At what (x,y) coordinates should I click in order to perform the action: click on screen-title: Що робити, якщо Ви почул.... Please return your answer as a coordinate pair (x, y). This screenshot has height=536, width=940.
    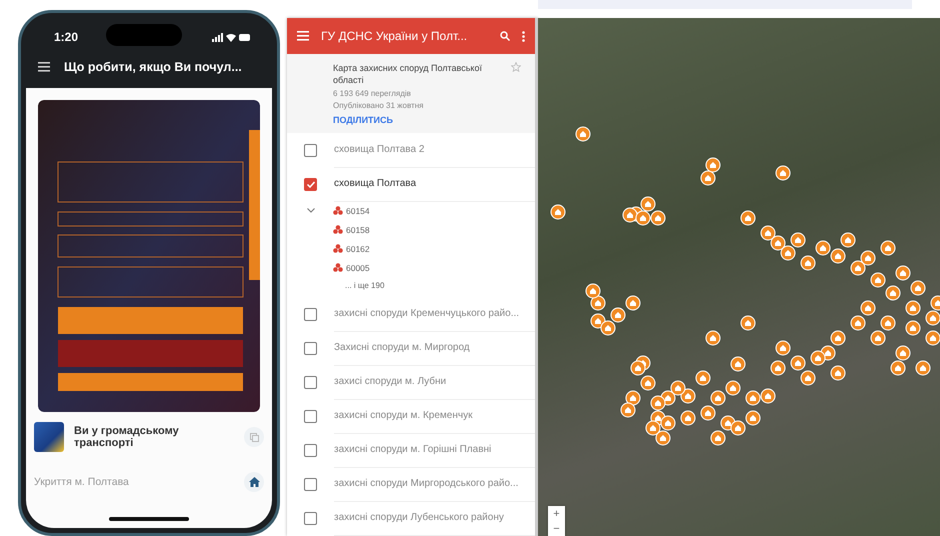
    Looking at the image, I should click on (153, 67).